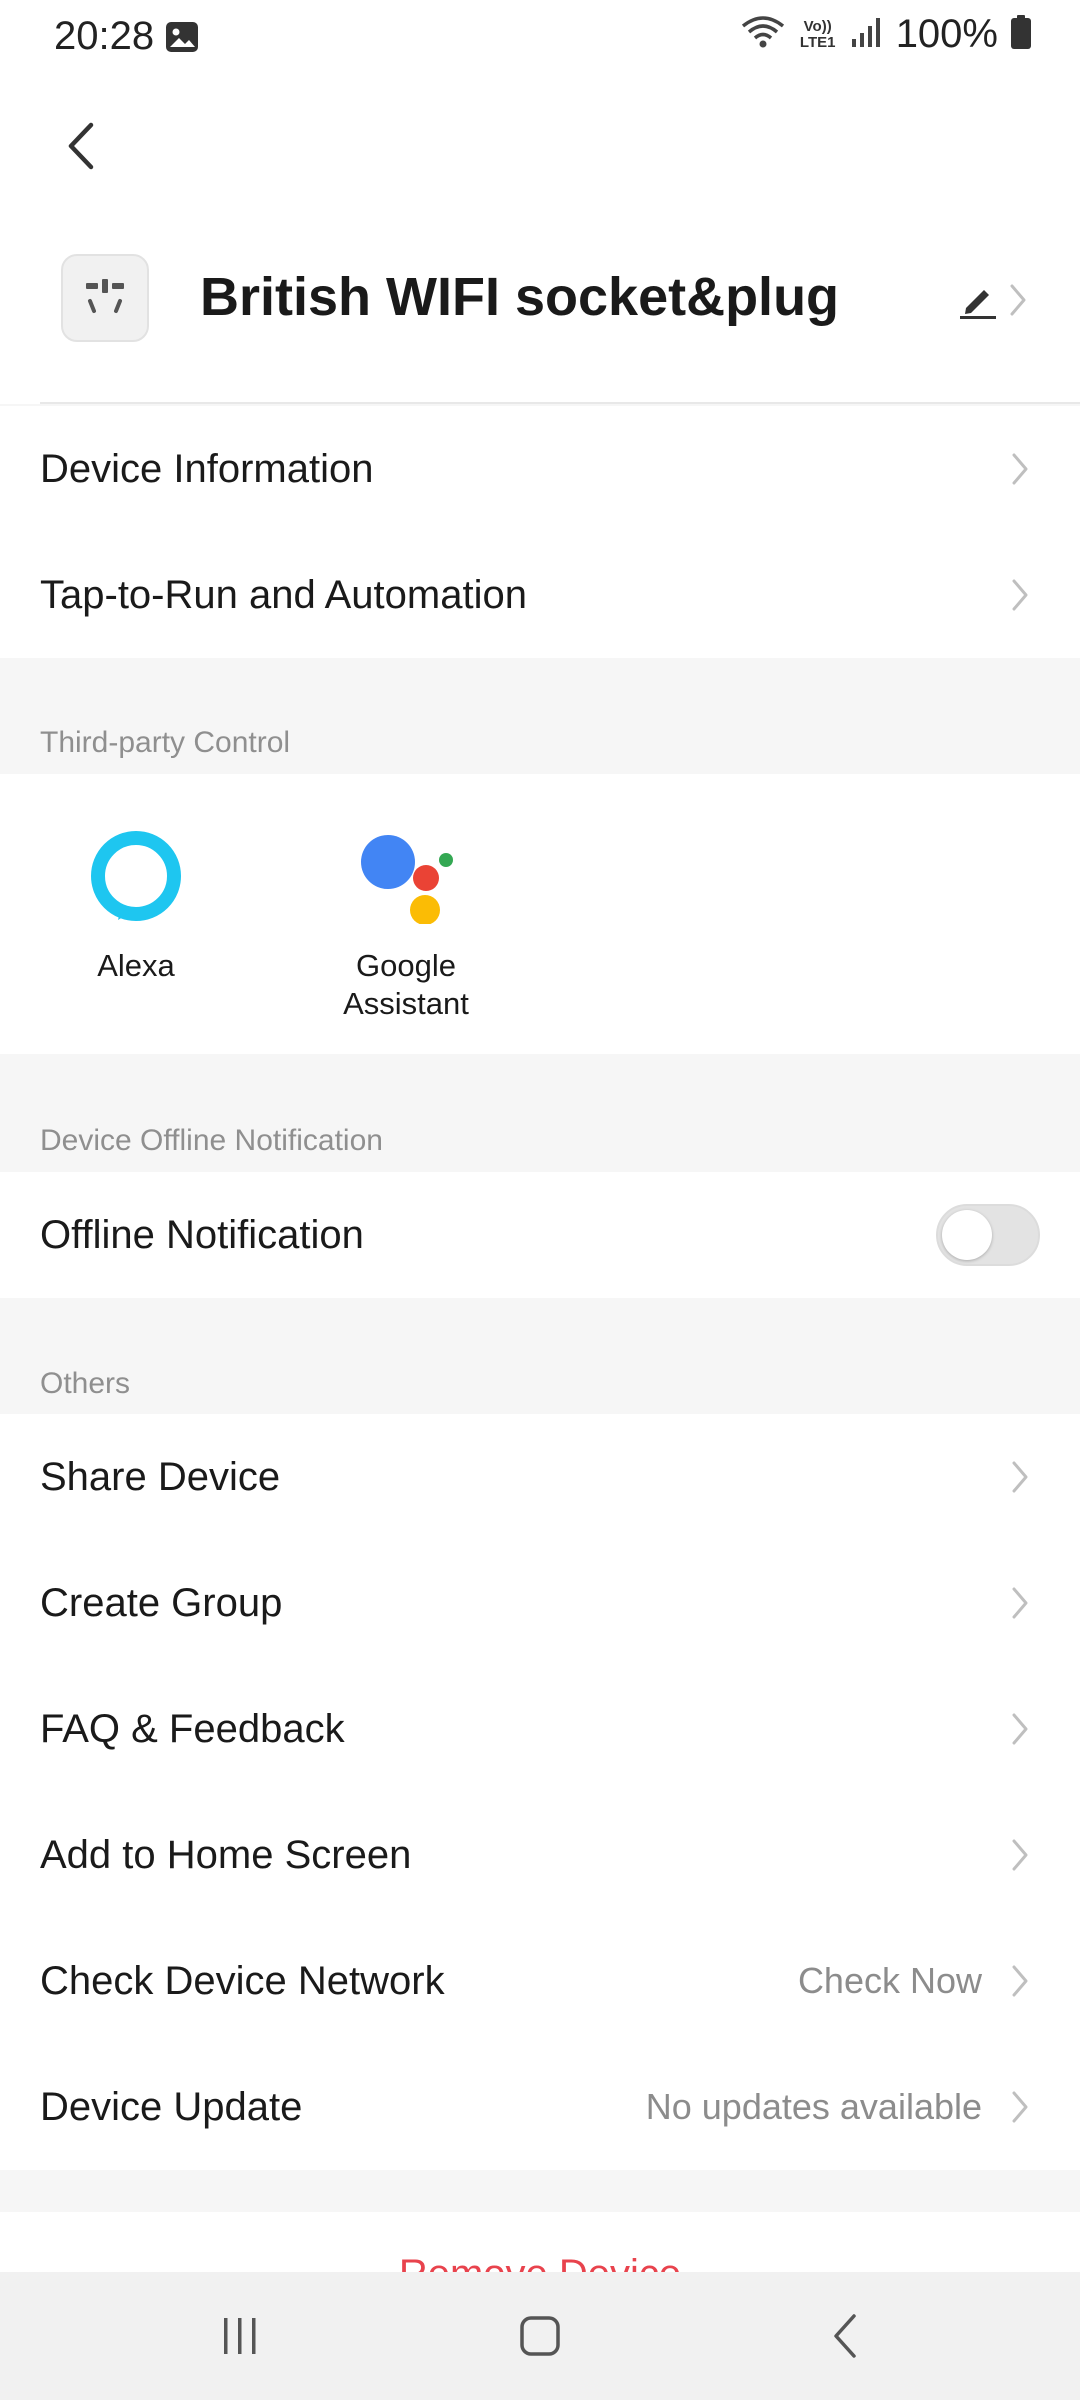 This screenshot has height=2400, width=1080. I want to click on offline-notification-toggle, so click(988, 1235).